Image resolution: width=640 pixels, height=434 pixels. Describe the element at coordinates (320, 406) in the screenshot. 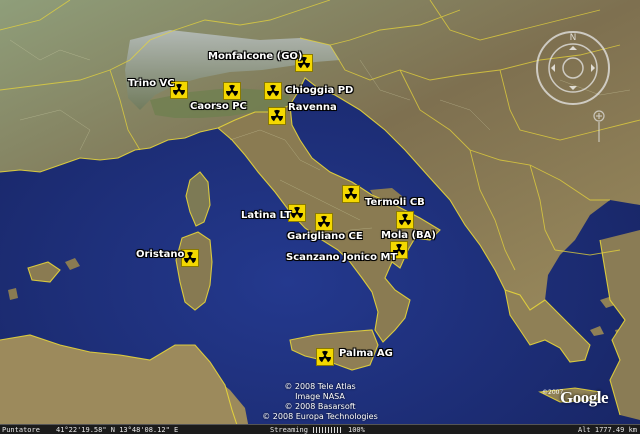

I see `attribution-line: © 2008 Basarsoft` at that location.